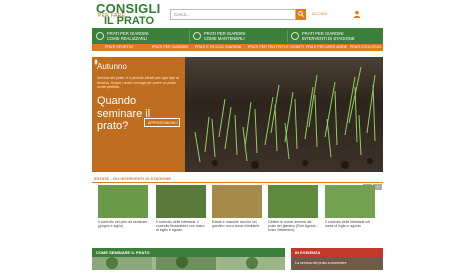  What do you see at coordinates (127, 38) in the screenshot?
I see `nav-line2: COME REALIZZARLI` at bounding box center [127, 38].